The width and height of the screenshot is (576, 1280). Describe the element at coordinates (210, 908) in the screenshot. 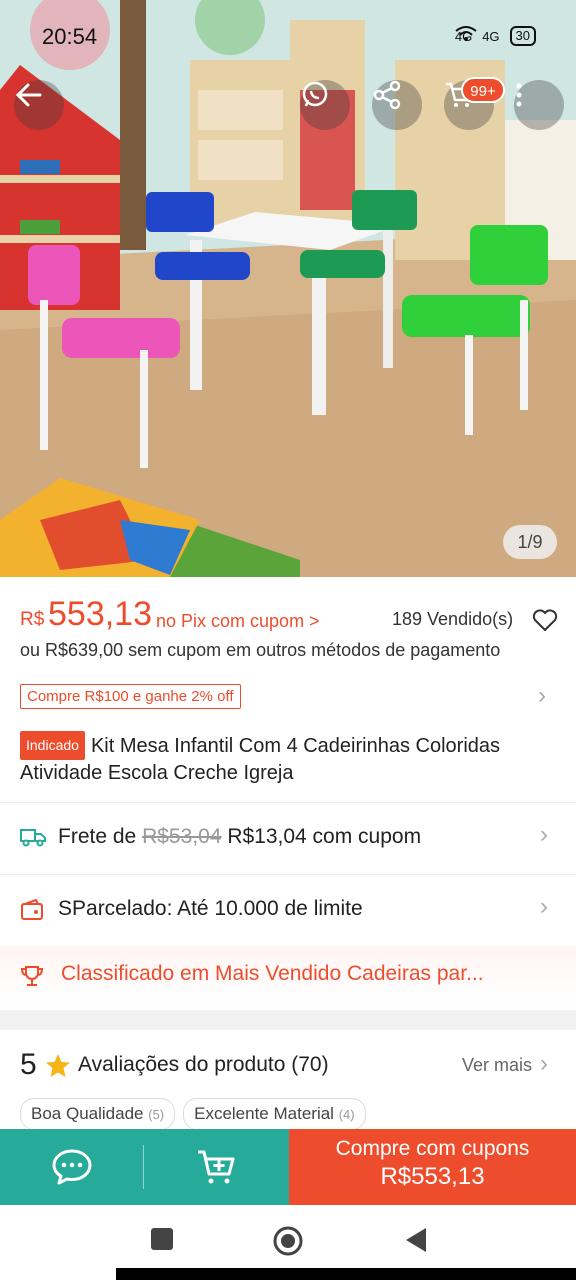

I see `installment-text: SParcelado: Até 10.000 de limite` at that location.